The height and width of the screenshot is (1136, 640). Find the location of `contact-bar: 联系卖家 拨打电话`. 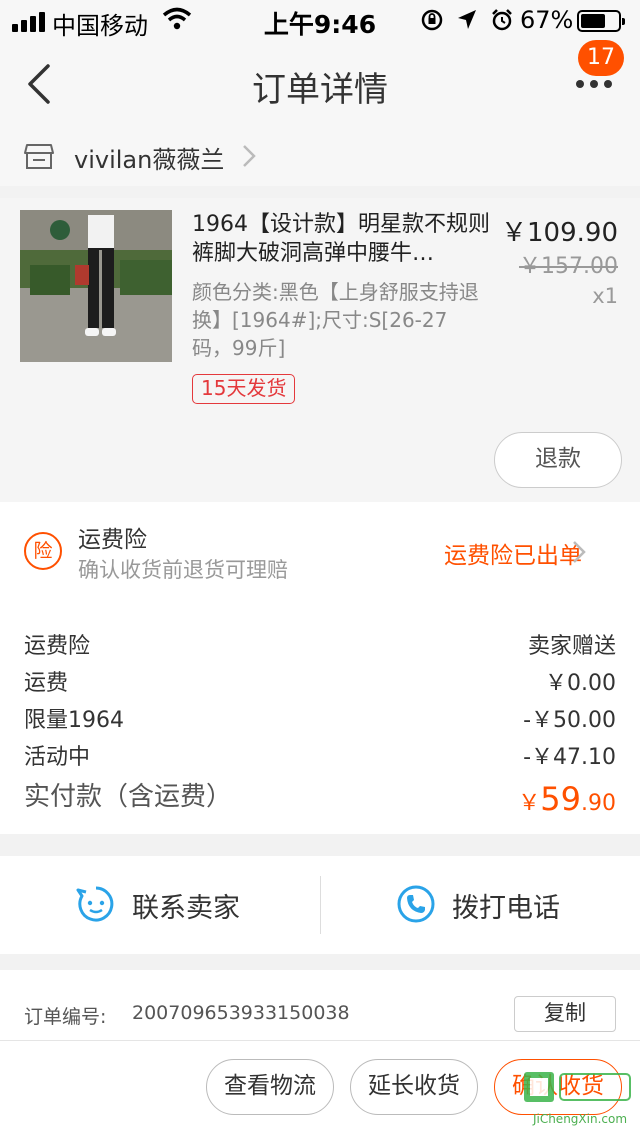

contact-bar: 联系卖家 拨打电话 is located at coordinates (320, 905).